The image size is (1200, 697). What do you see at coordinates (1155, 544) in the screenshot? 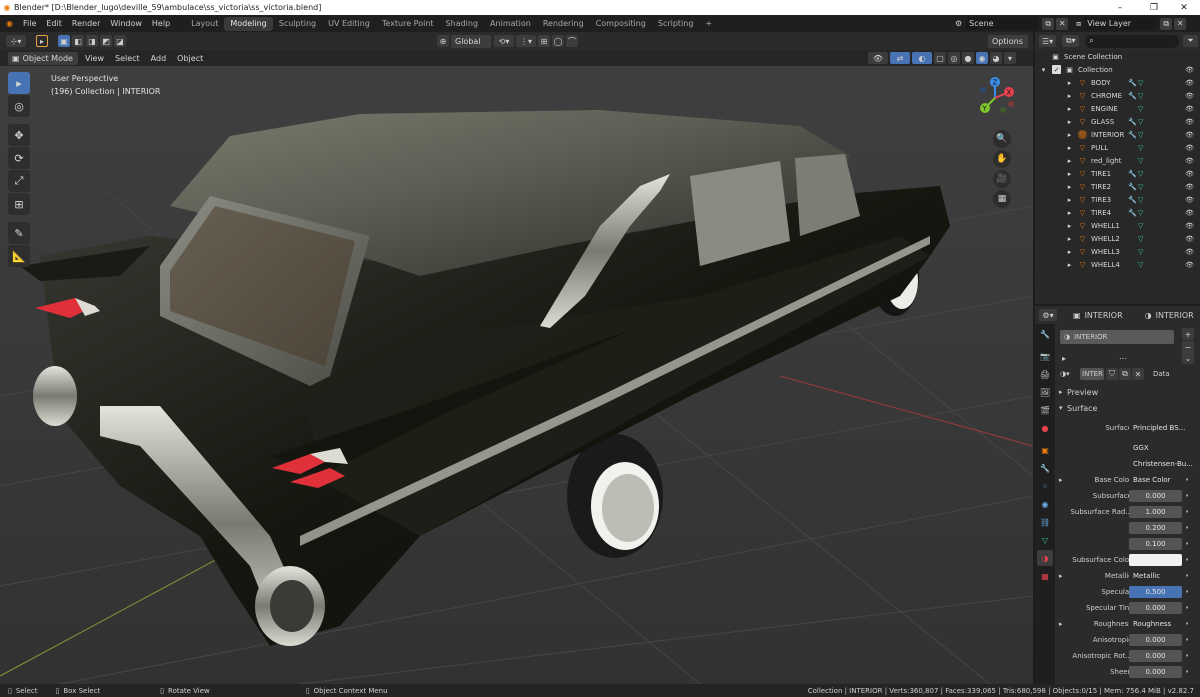
I see `property-field: 0.100` at bounding box center [1155, 544].